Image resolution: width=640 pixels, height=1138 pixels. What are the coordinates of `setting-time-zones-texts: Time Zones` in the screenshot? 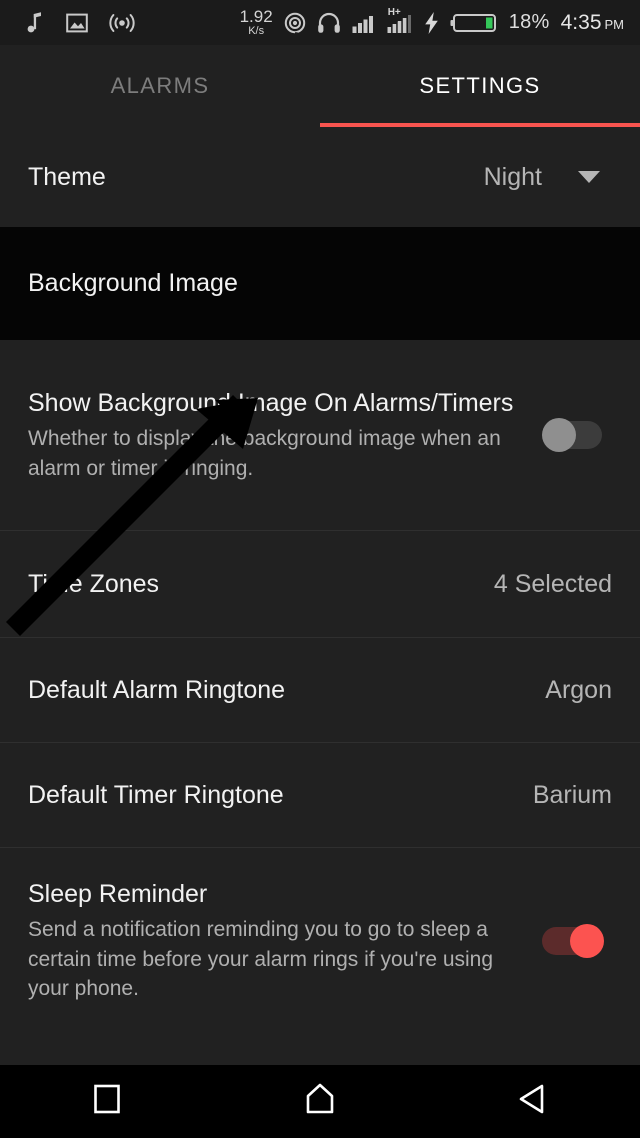 It's located at (261, 584).